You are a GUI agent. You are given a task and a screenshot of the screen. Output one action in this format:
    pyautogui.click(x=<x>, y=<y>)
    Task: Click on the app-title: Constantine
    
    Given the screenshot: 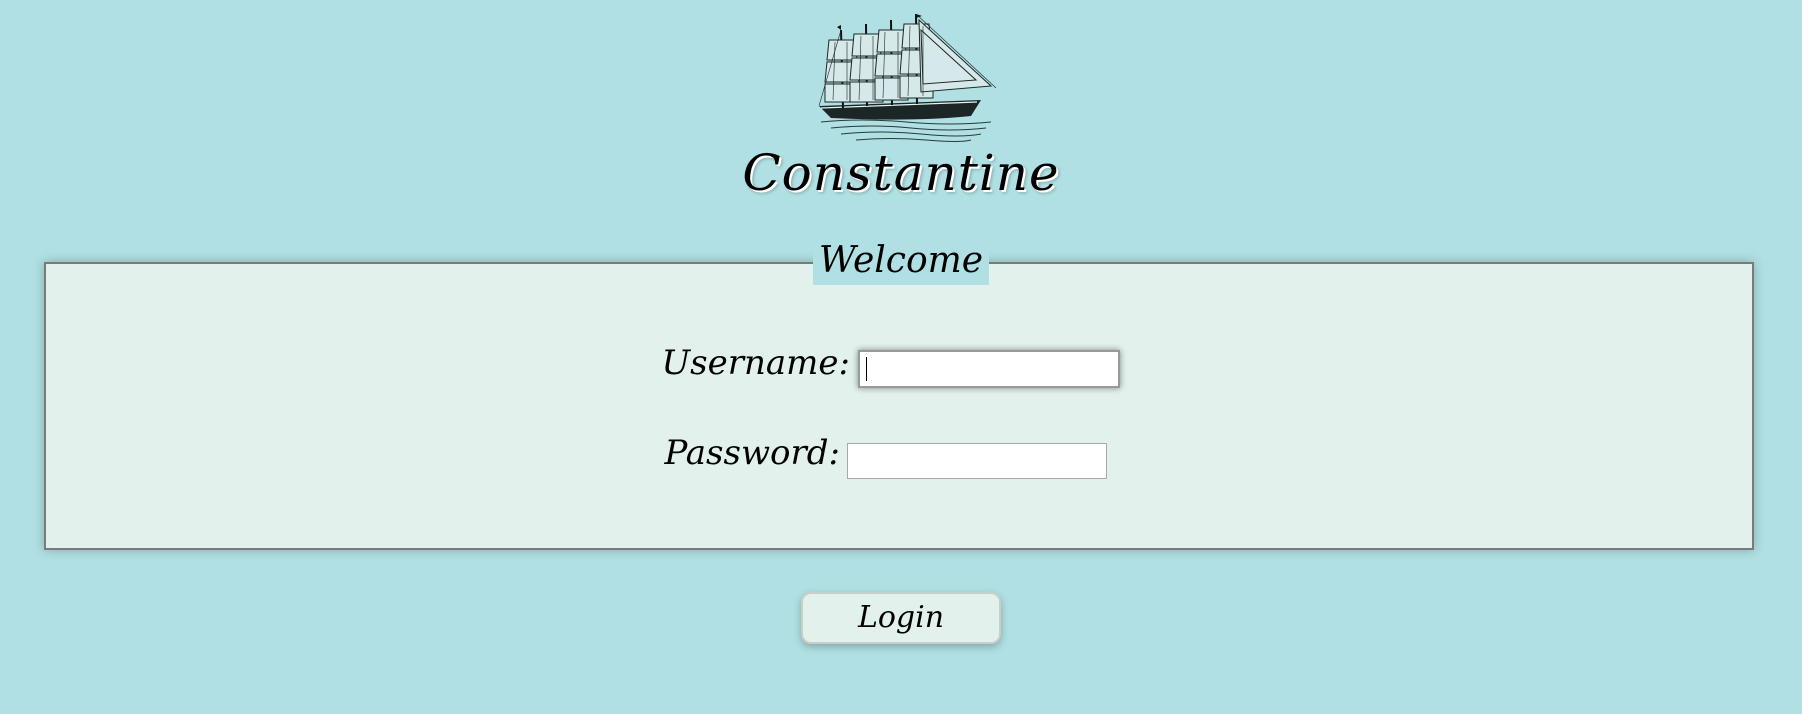 What is the action you would take?
    pyautogui.click(x=901, y=173)
    